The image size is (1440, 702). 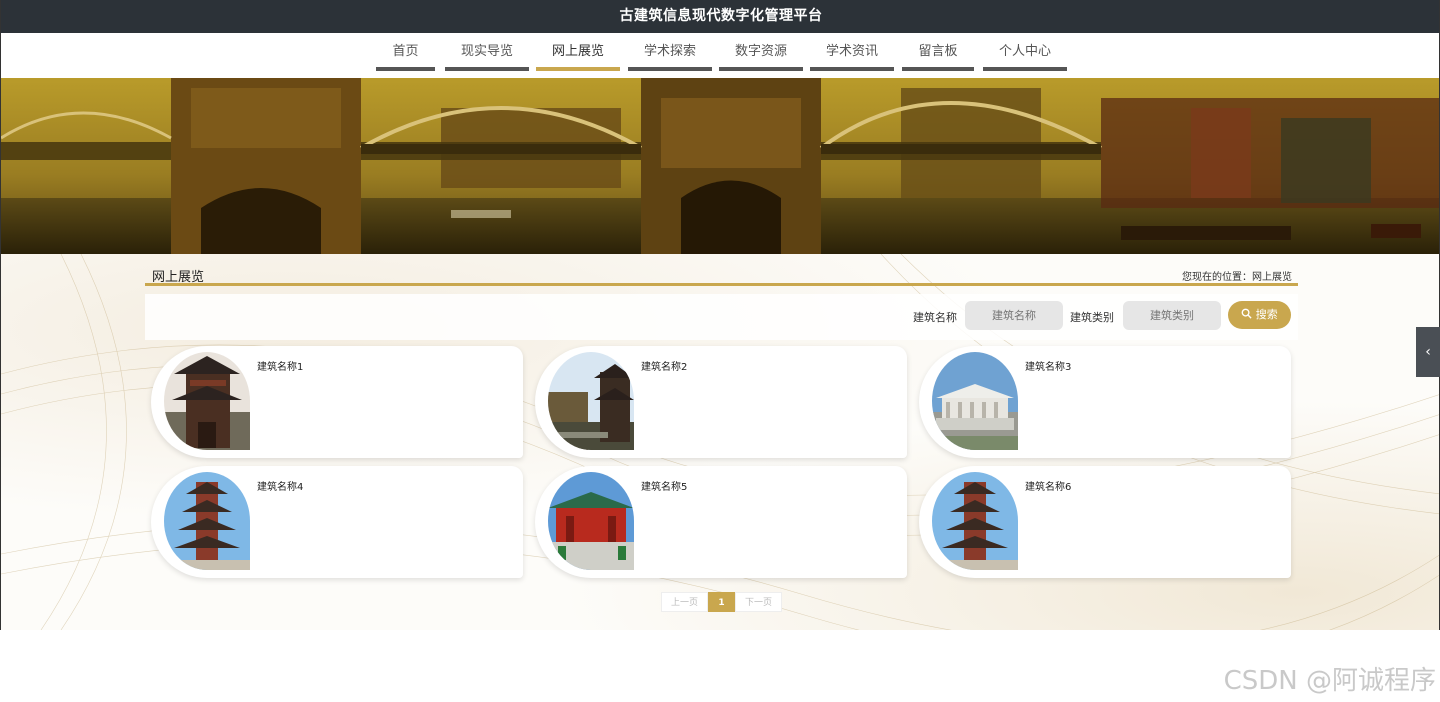 What do you see at coordinates (935, 317) in the screenshot?
I see `building-name-label: 建筑名称` at bounding box center [935, 317].